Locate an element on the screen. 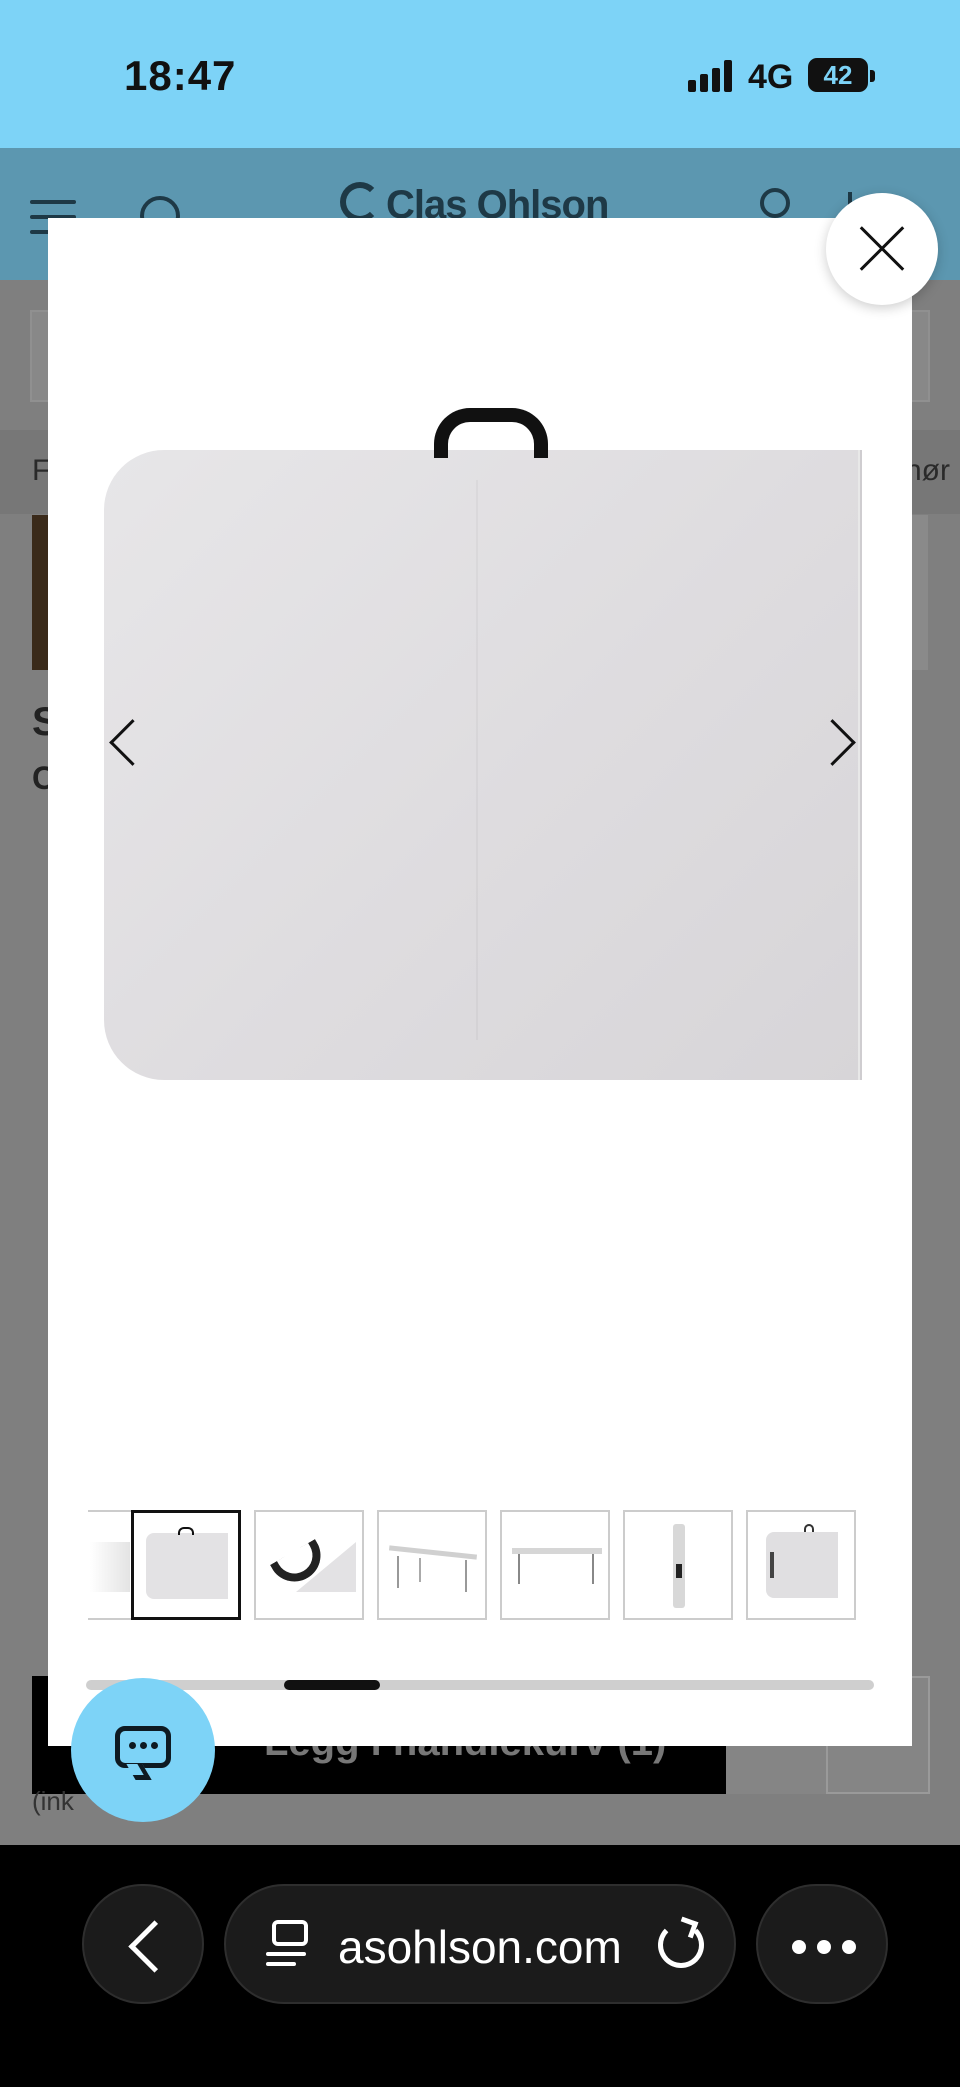  battery-icon: 42 is located at coordinates (838, 75).